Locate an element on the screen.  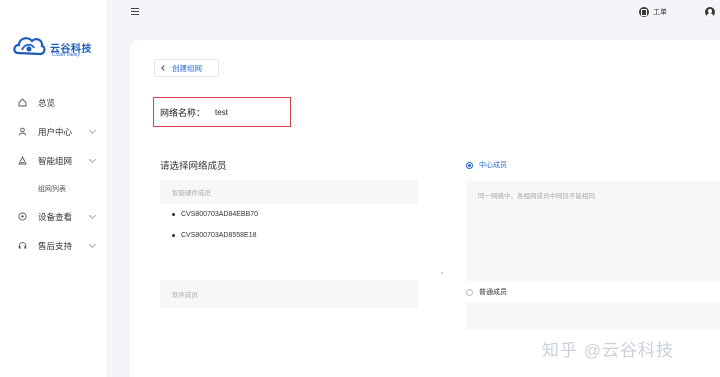
network-icon is located at coordinates (22, 160).